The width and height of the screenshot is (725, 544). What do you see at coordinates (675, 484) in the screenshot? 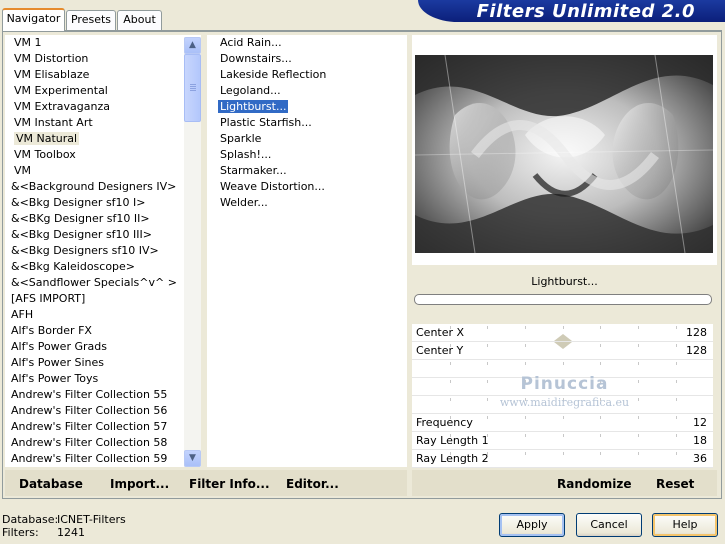
I see `reset-link: Reset` at bounding box center [675, 484].